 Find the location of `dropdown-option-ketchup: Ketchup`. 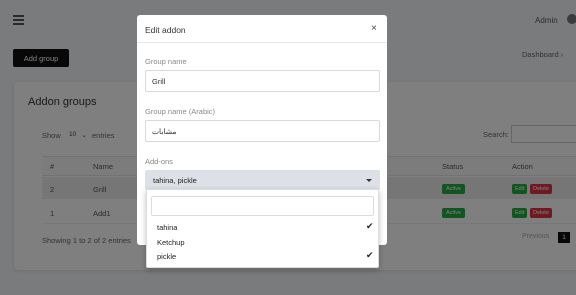

dropdown-option-ketchup: Ketchup is located at coordinates (171, 242).